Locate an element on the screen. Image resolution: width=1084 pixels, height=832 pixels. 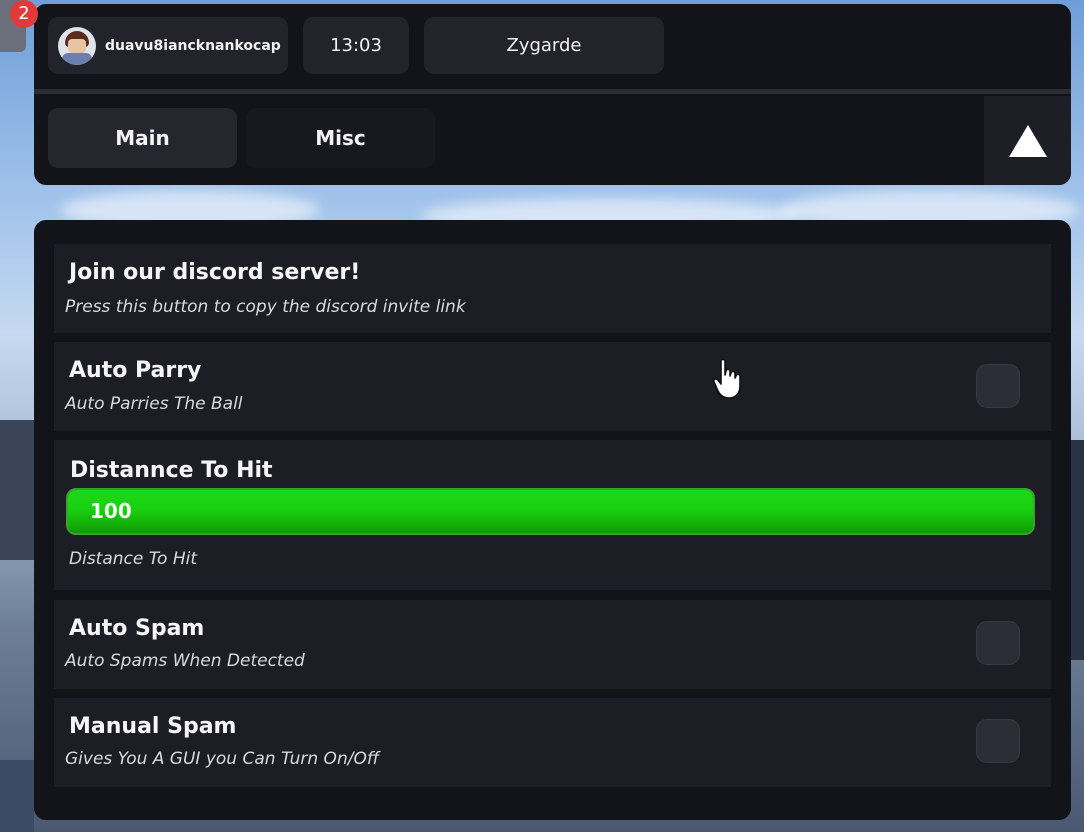
hand-cursor-icon is located at coordinates (727, 378).